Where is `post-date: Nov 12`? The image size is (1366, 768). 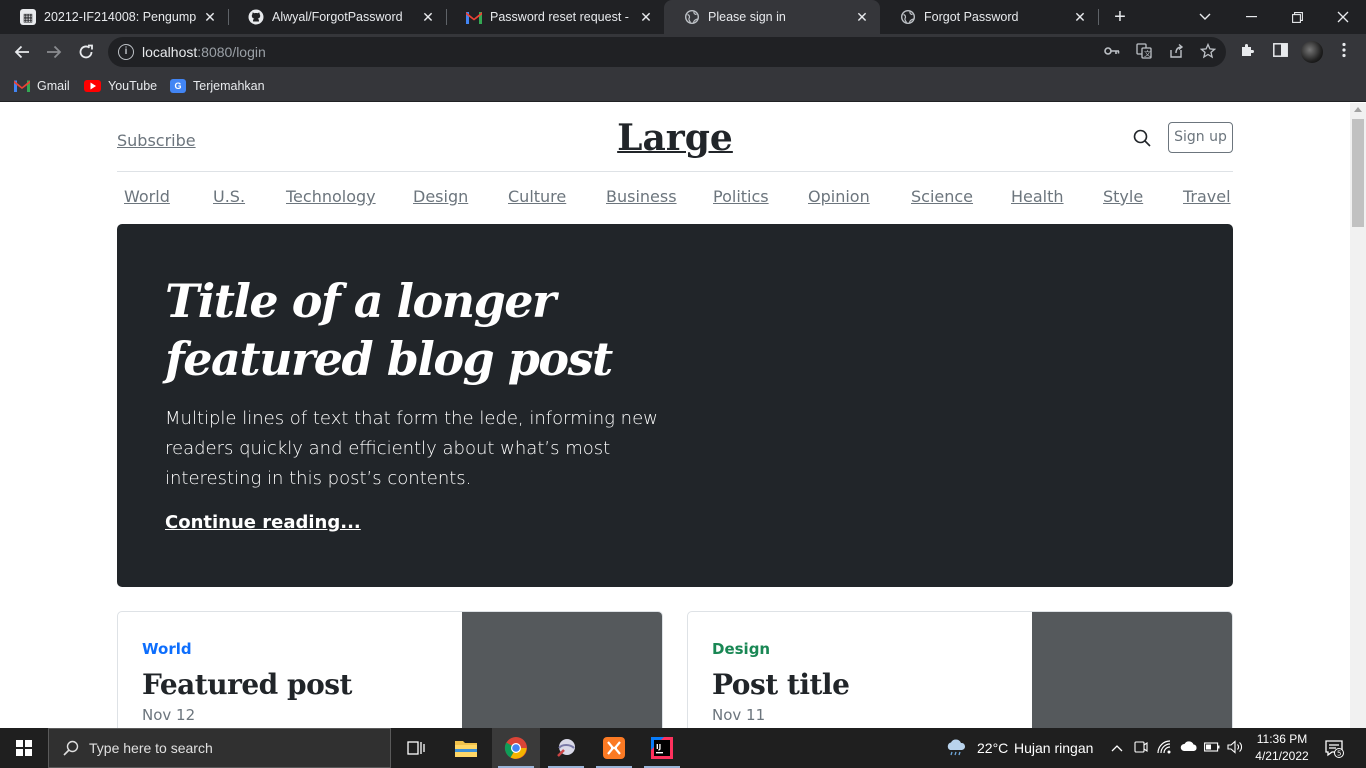
post-date: Nov 12 is located at coordinates (169, 715).